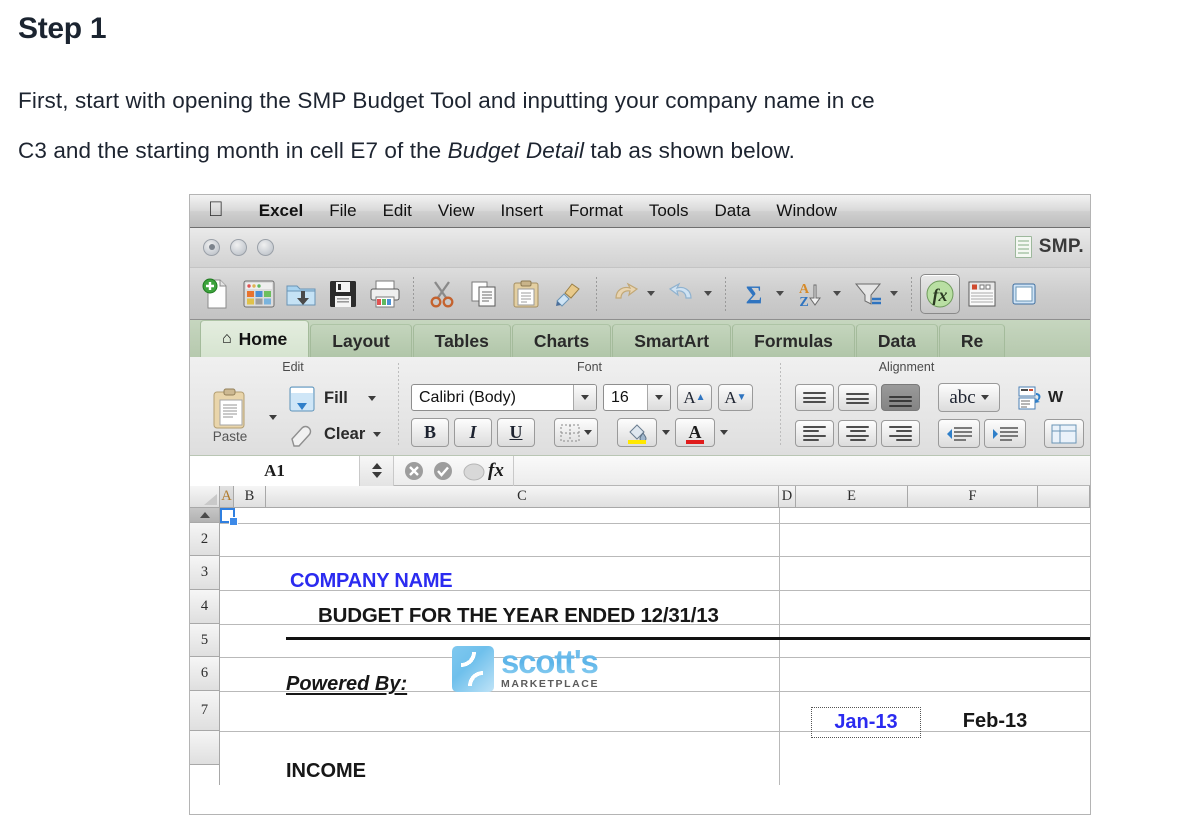 The width and height of the screenshot is (1200, 826). Describe the element at coordinates (385, 294) in the screenshot. I see `print-icon` at that location.